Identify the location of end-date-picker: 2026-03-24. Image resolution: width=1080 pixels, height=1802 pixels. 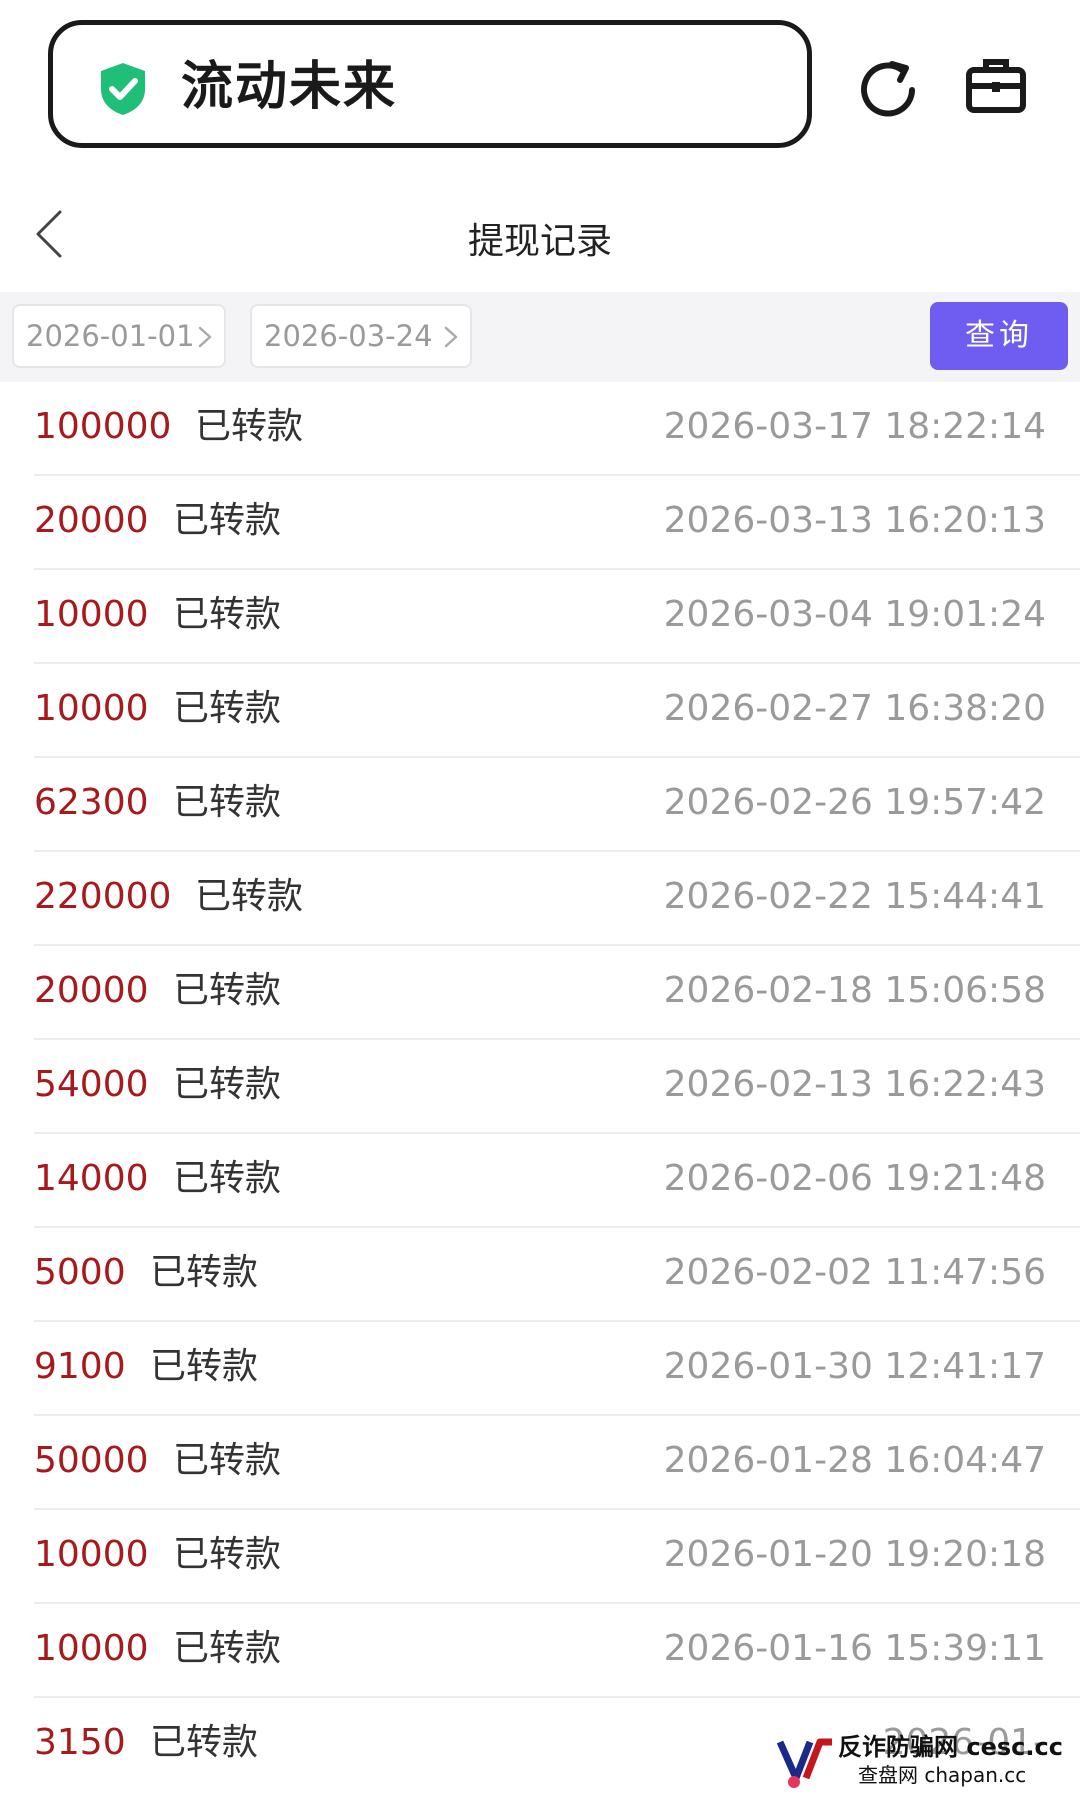
(361, 336).